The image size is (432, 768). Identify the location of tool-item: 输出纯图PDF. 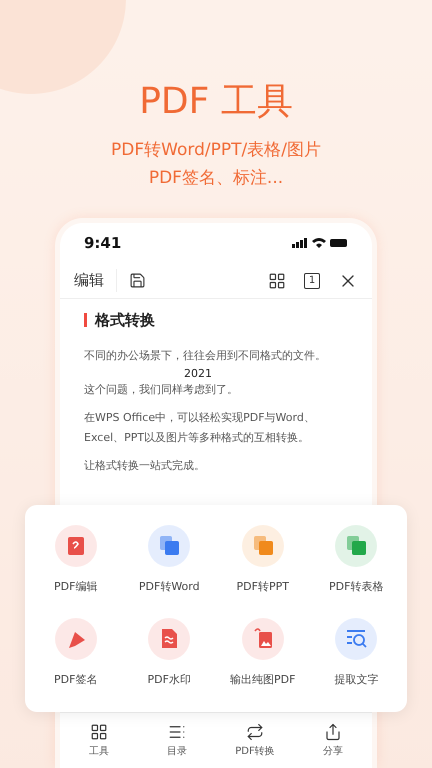
(263, 655).